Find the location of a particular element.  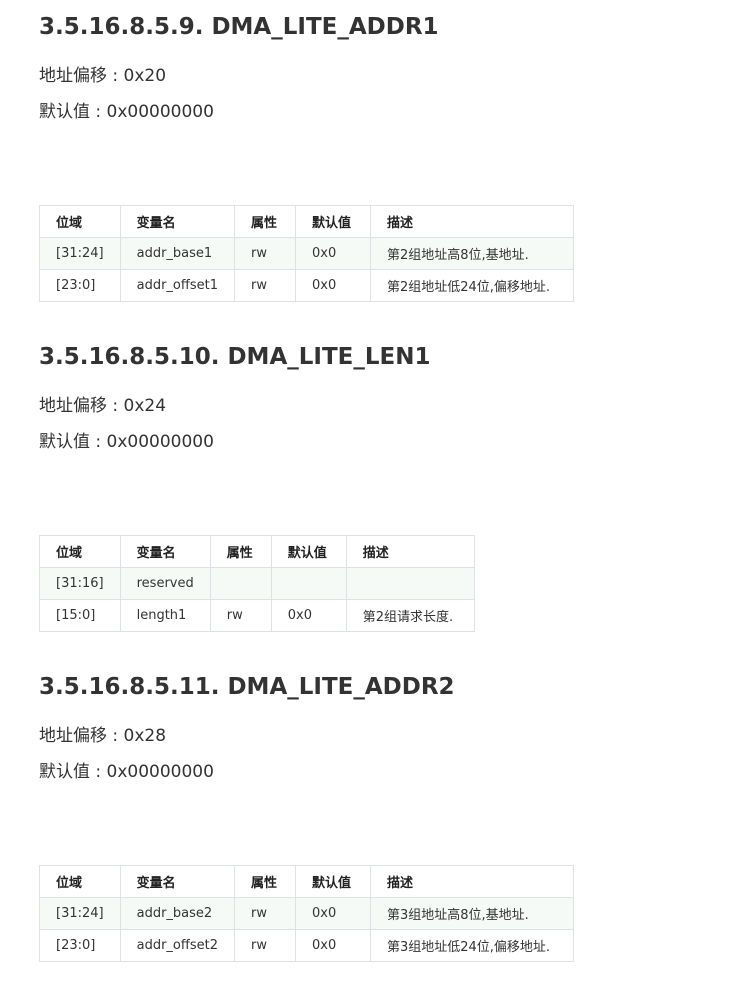

cell-description: 第3组地址低24位,偏移地址. is located at coordinates (471, 945).